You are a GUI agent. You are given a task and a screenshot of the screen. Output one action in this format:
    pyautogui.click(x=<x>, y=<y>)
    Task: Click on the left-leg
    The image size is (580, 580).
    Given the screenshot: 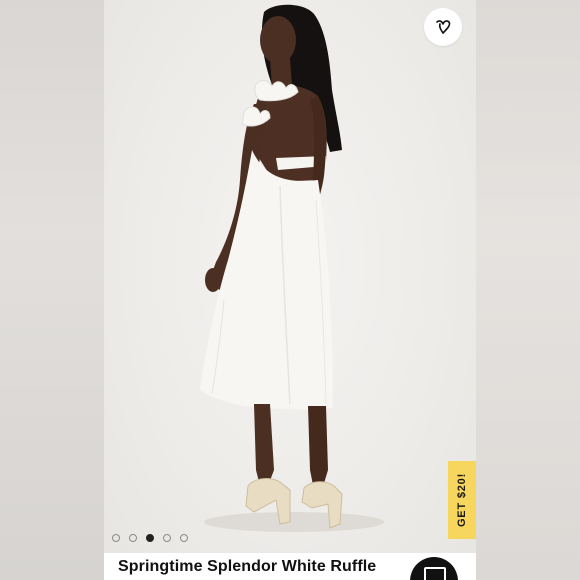 What is the action you would take?
    pyautogui.click(x=264, y=445)
    